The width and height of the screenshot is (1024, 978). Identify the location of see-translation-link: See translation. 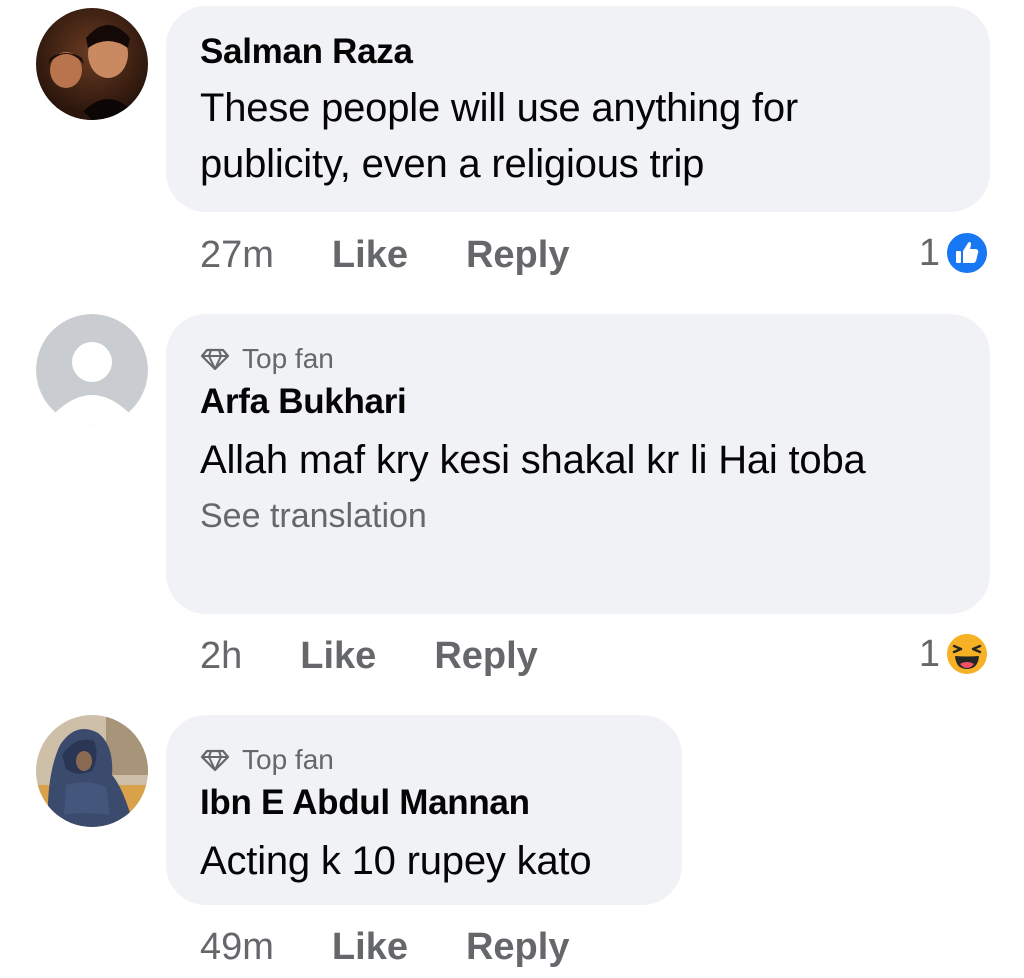
(578, 516).